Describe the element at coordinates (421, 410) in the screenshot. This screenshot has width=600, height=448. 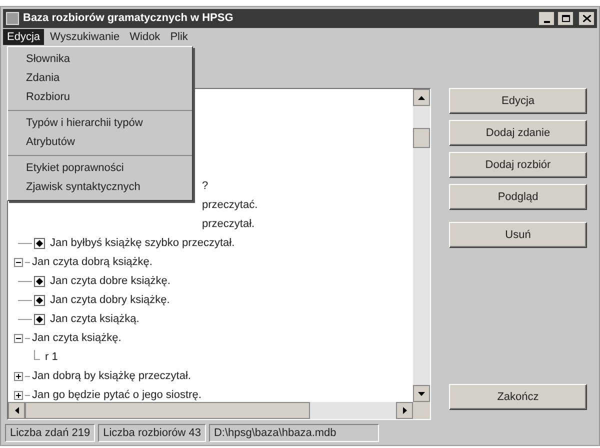
I see `scrollbar-corner` at that location.